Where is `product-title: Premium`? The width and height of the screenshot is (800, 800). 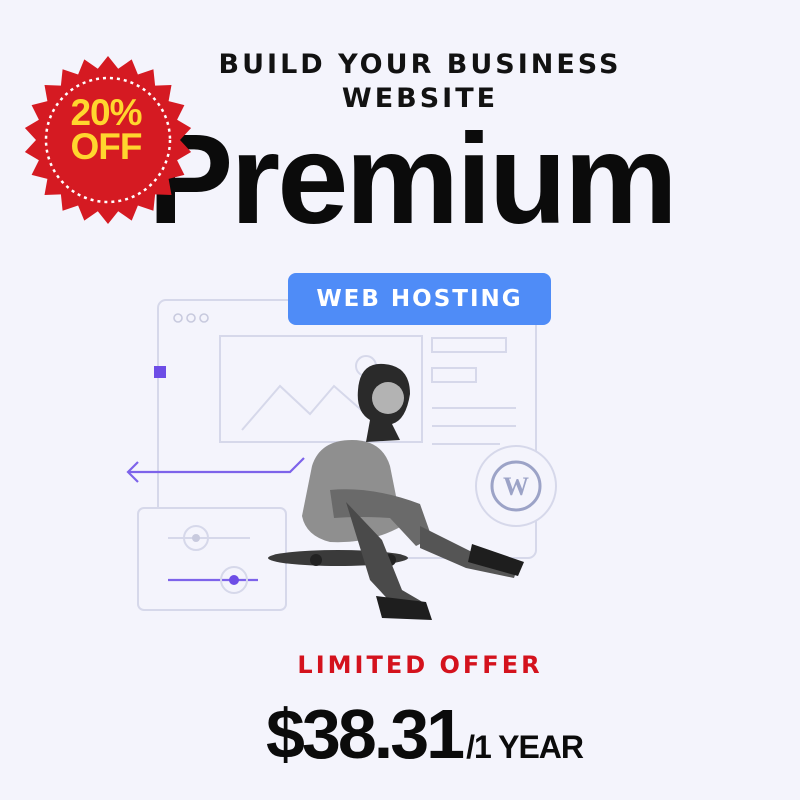
product-title: Premium is located at coordinates (413, 179).